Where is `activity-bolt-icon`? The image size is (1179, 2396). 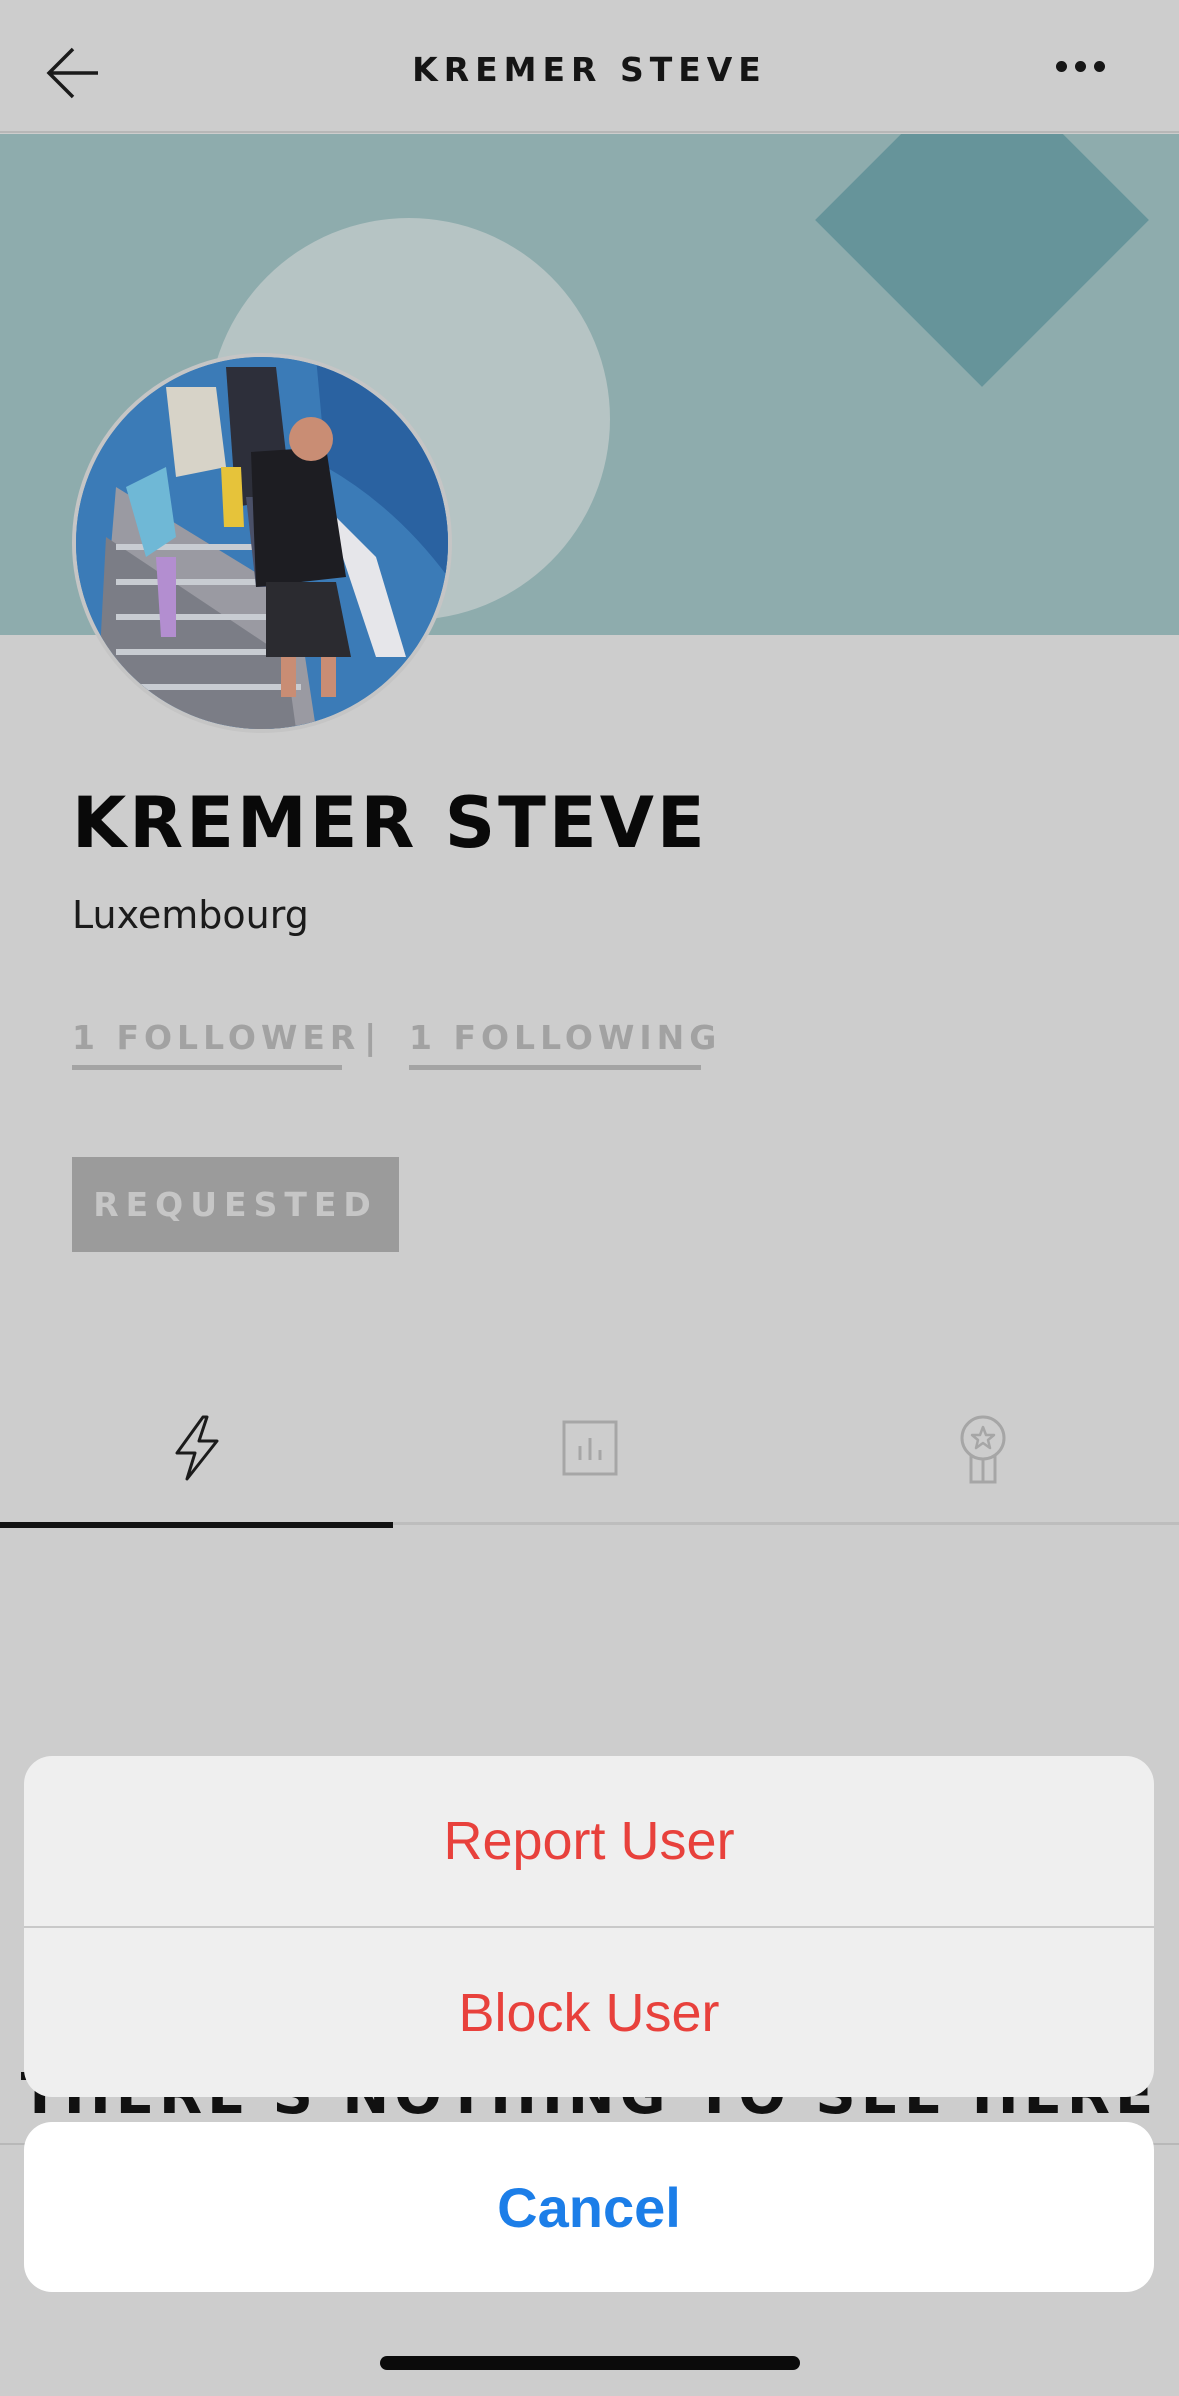 activity-bolt-icon is located at coordinates (196, 1447).